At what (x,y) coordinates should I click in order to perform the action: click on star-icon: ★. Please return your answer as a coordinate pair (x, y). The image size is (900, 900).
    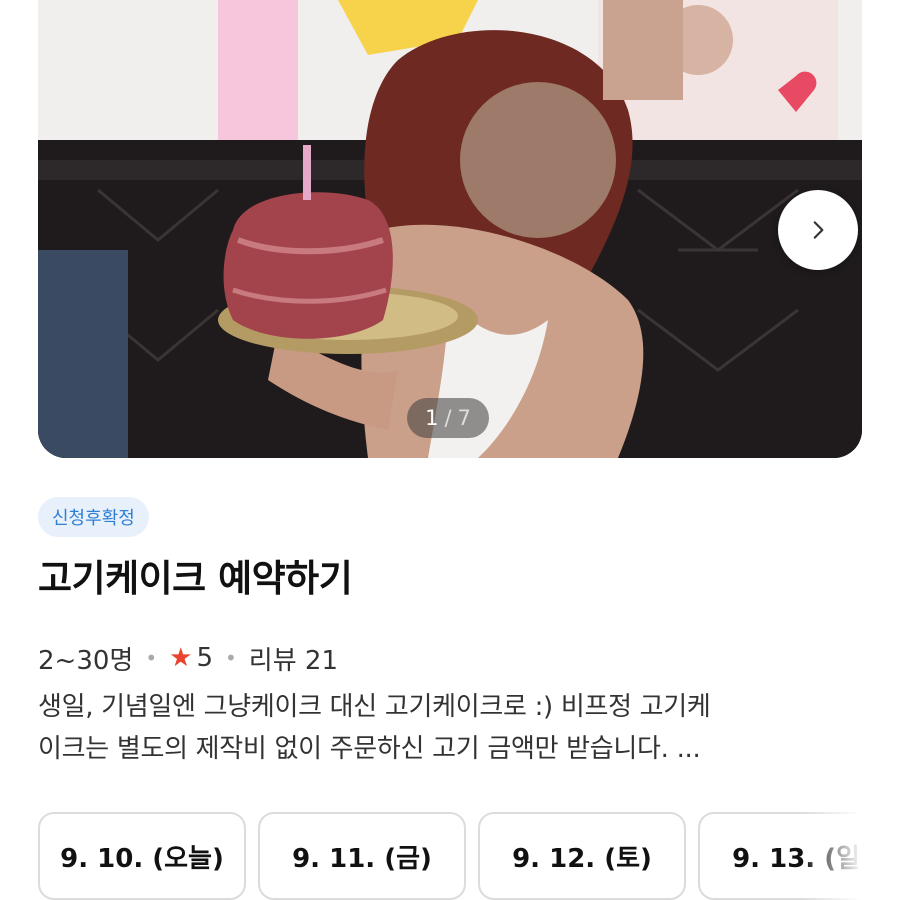
    Looking at the image, I should click on (181, 658).